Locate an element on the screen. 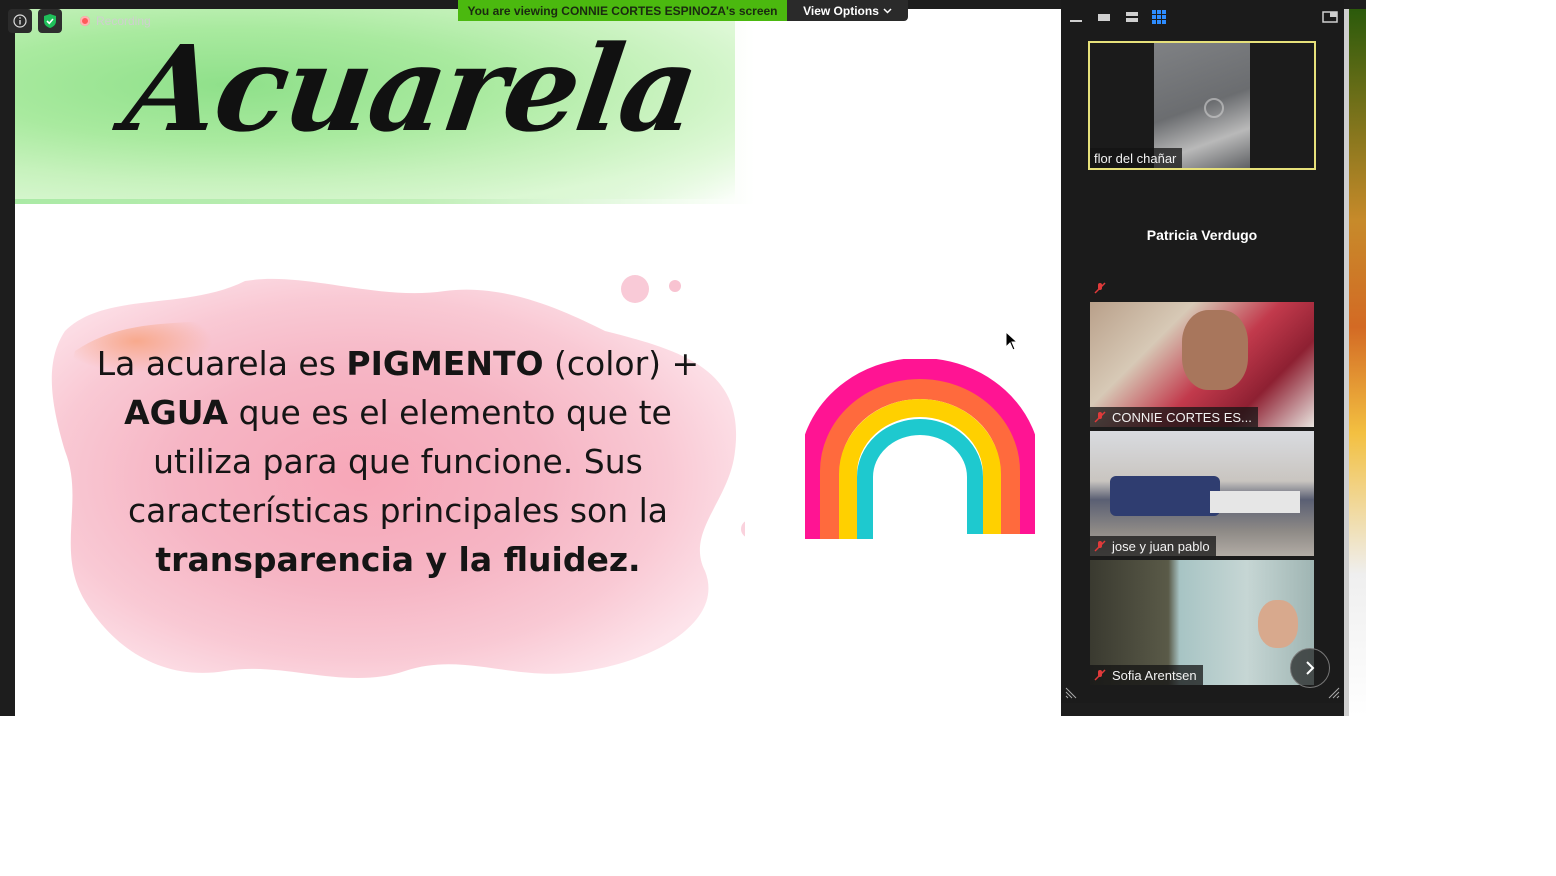 Image resolution: width=1556 pixels, height=876 pixels. slide-title: Acuarela is located at coordinates (411, 88).